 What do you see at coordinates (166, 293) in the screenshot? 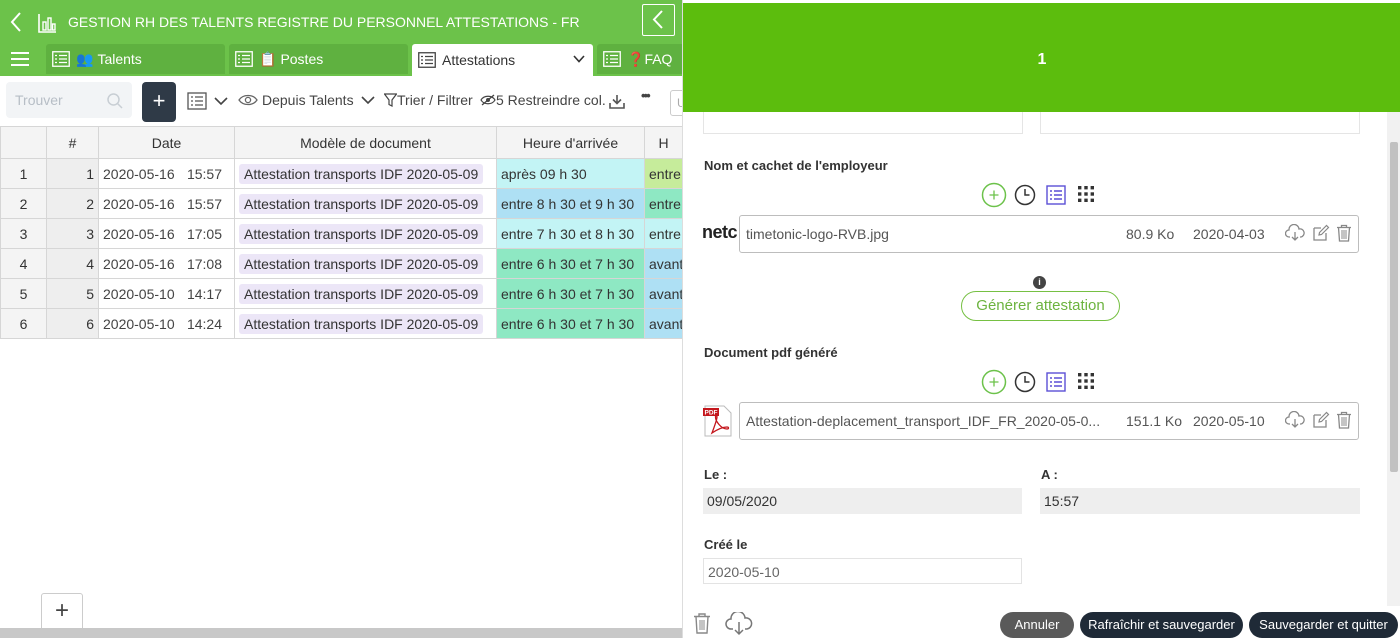
I see `date-cell: 2020-05-10 14:17` at bounding box center [166, 293].